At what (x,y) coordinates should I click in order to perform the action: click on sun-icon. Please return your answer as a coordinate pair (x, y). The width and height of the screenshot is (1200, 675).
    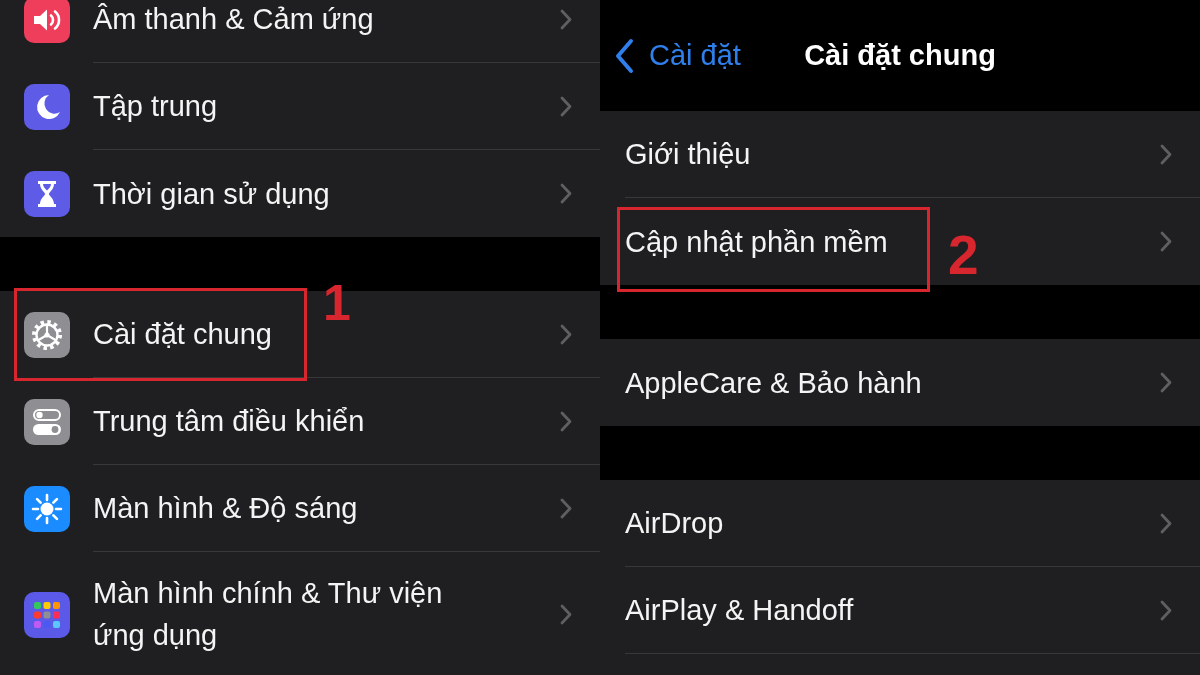
    Looking at the image, I should click on (47, 508).